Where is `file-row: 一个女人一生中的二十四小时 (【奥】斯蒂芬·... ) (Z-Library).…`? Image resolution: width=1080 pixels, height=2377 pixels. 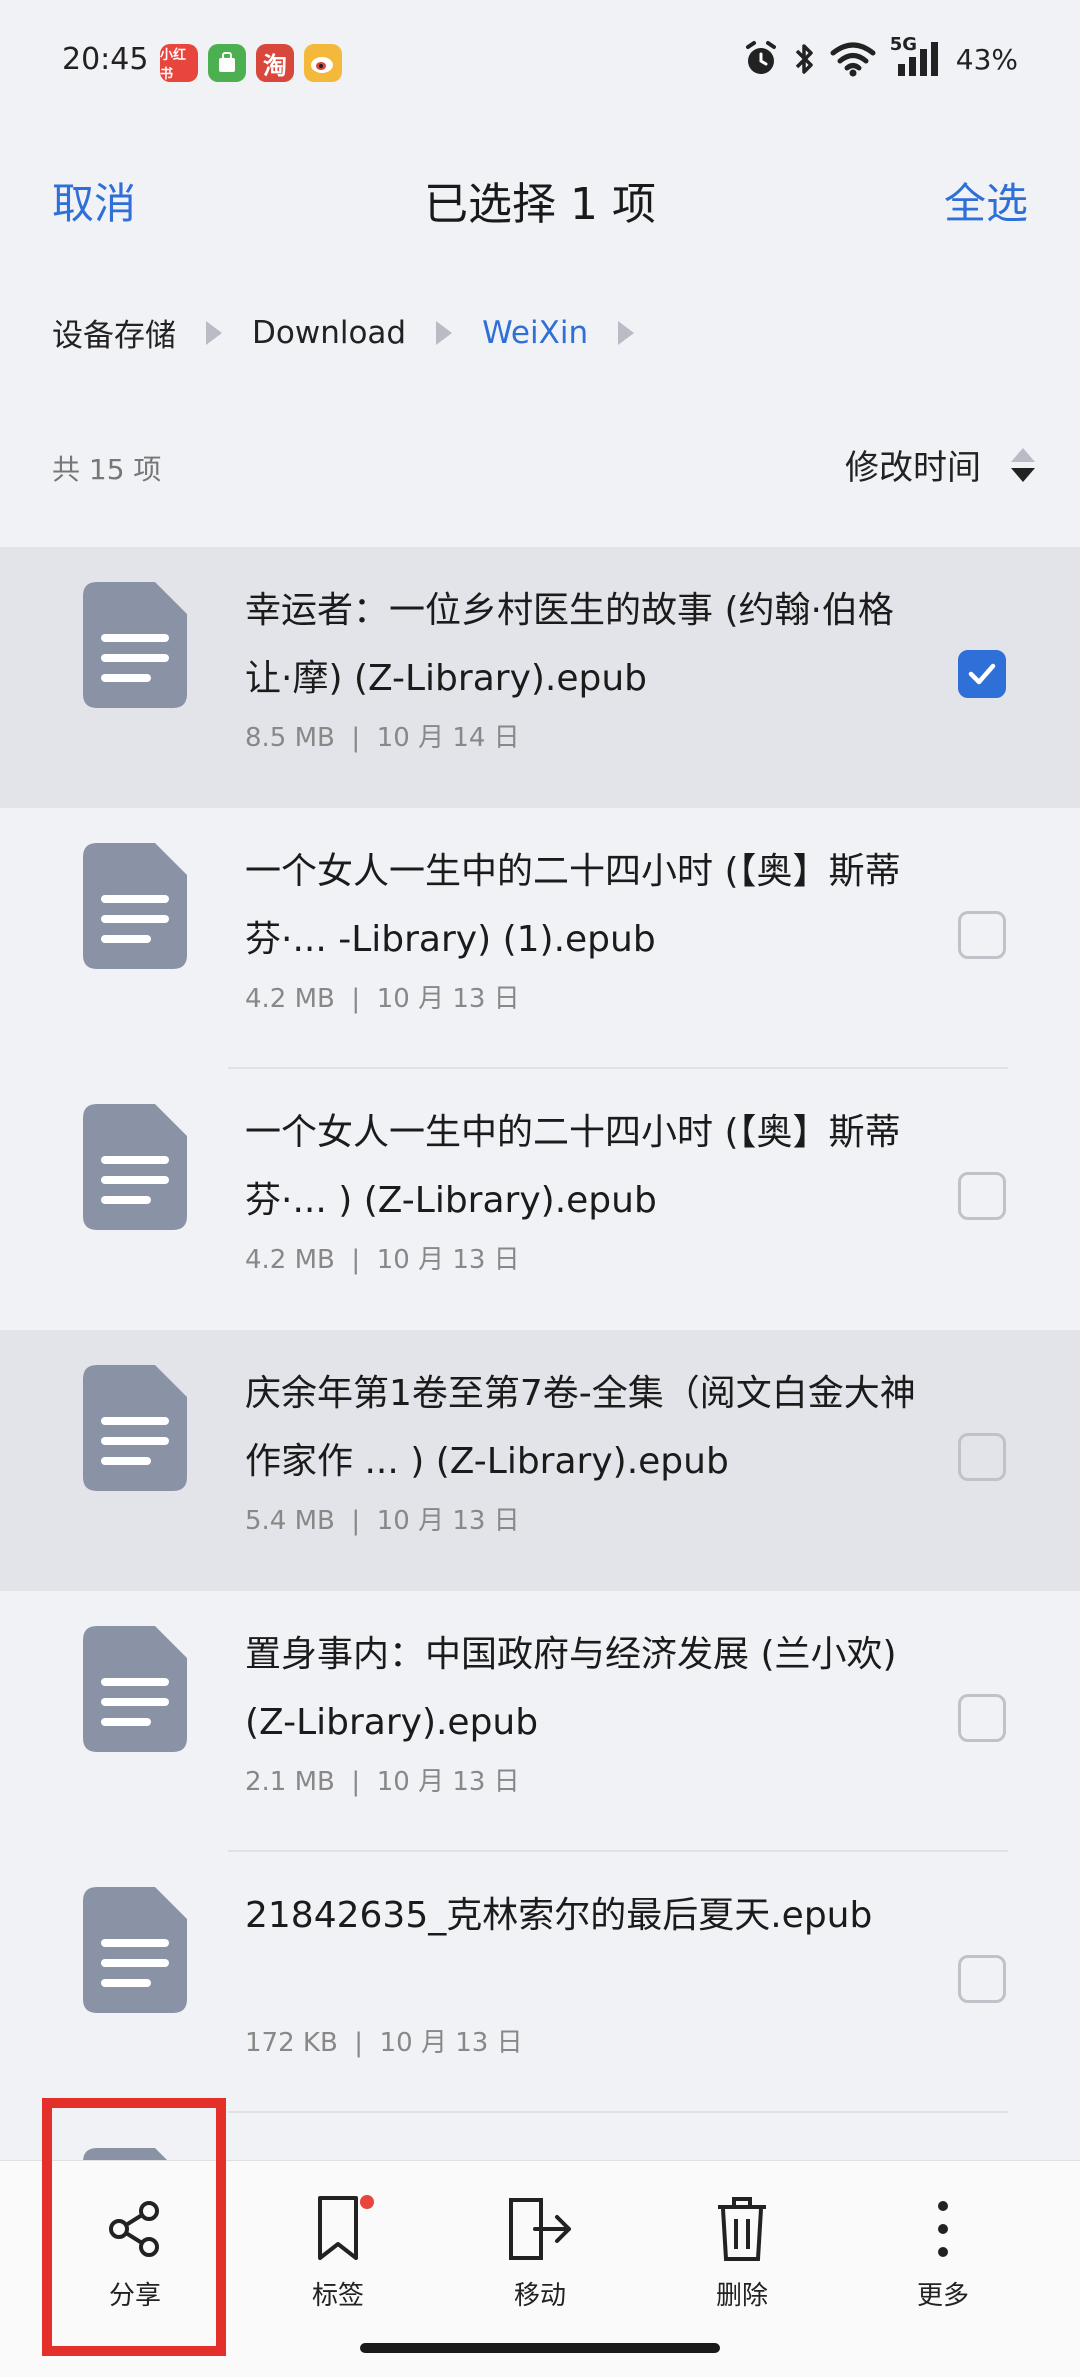
file-row: 一个女人一生中的二十四小时 (【奥】斯蒂芬·... ) (Z-Library).… is located at coordinates (540, 1199).